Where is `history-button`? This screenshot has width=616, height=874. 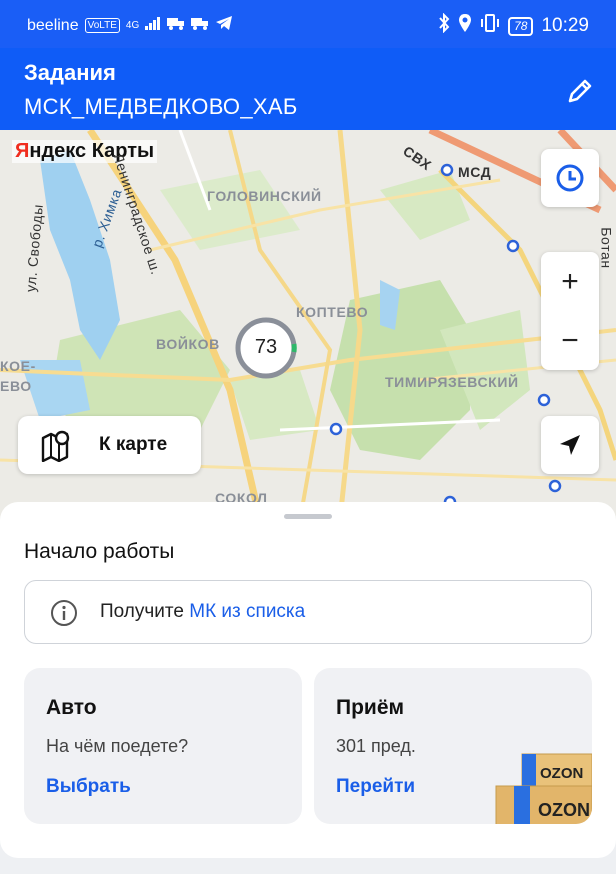 history-button is located at coordinates (570, 178).